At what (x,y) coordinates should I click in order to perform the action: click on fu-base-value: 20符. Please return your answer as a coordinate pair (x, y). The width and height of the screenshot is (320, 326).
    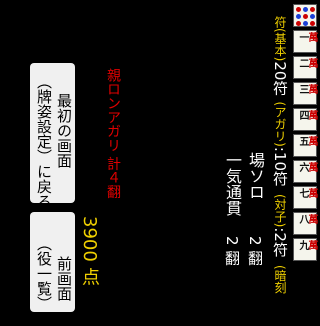
    Looking at the image, I should click on (280, 78).